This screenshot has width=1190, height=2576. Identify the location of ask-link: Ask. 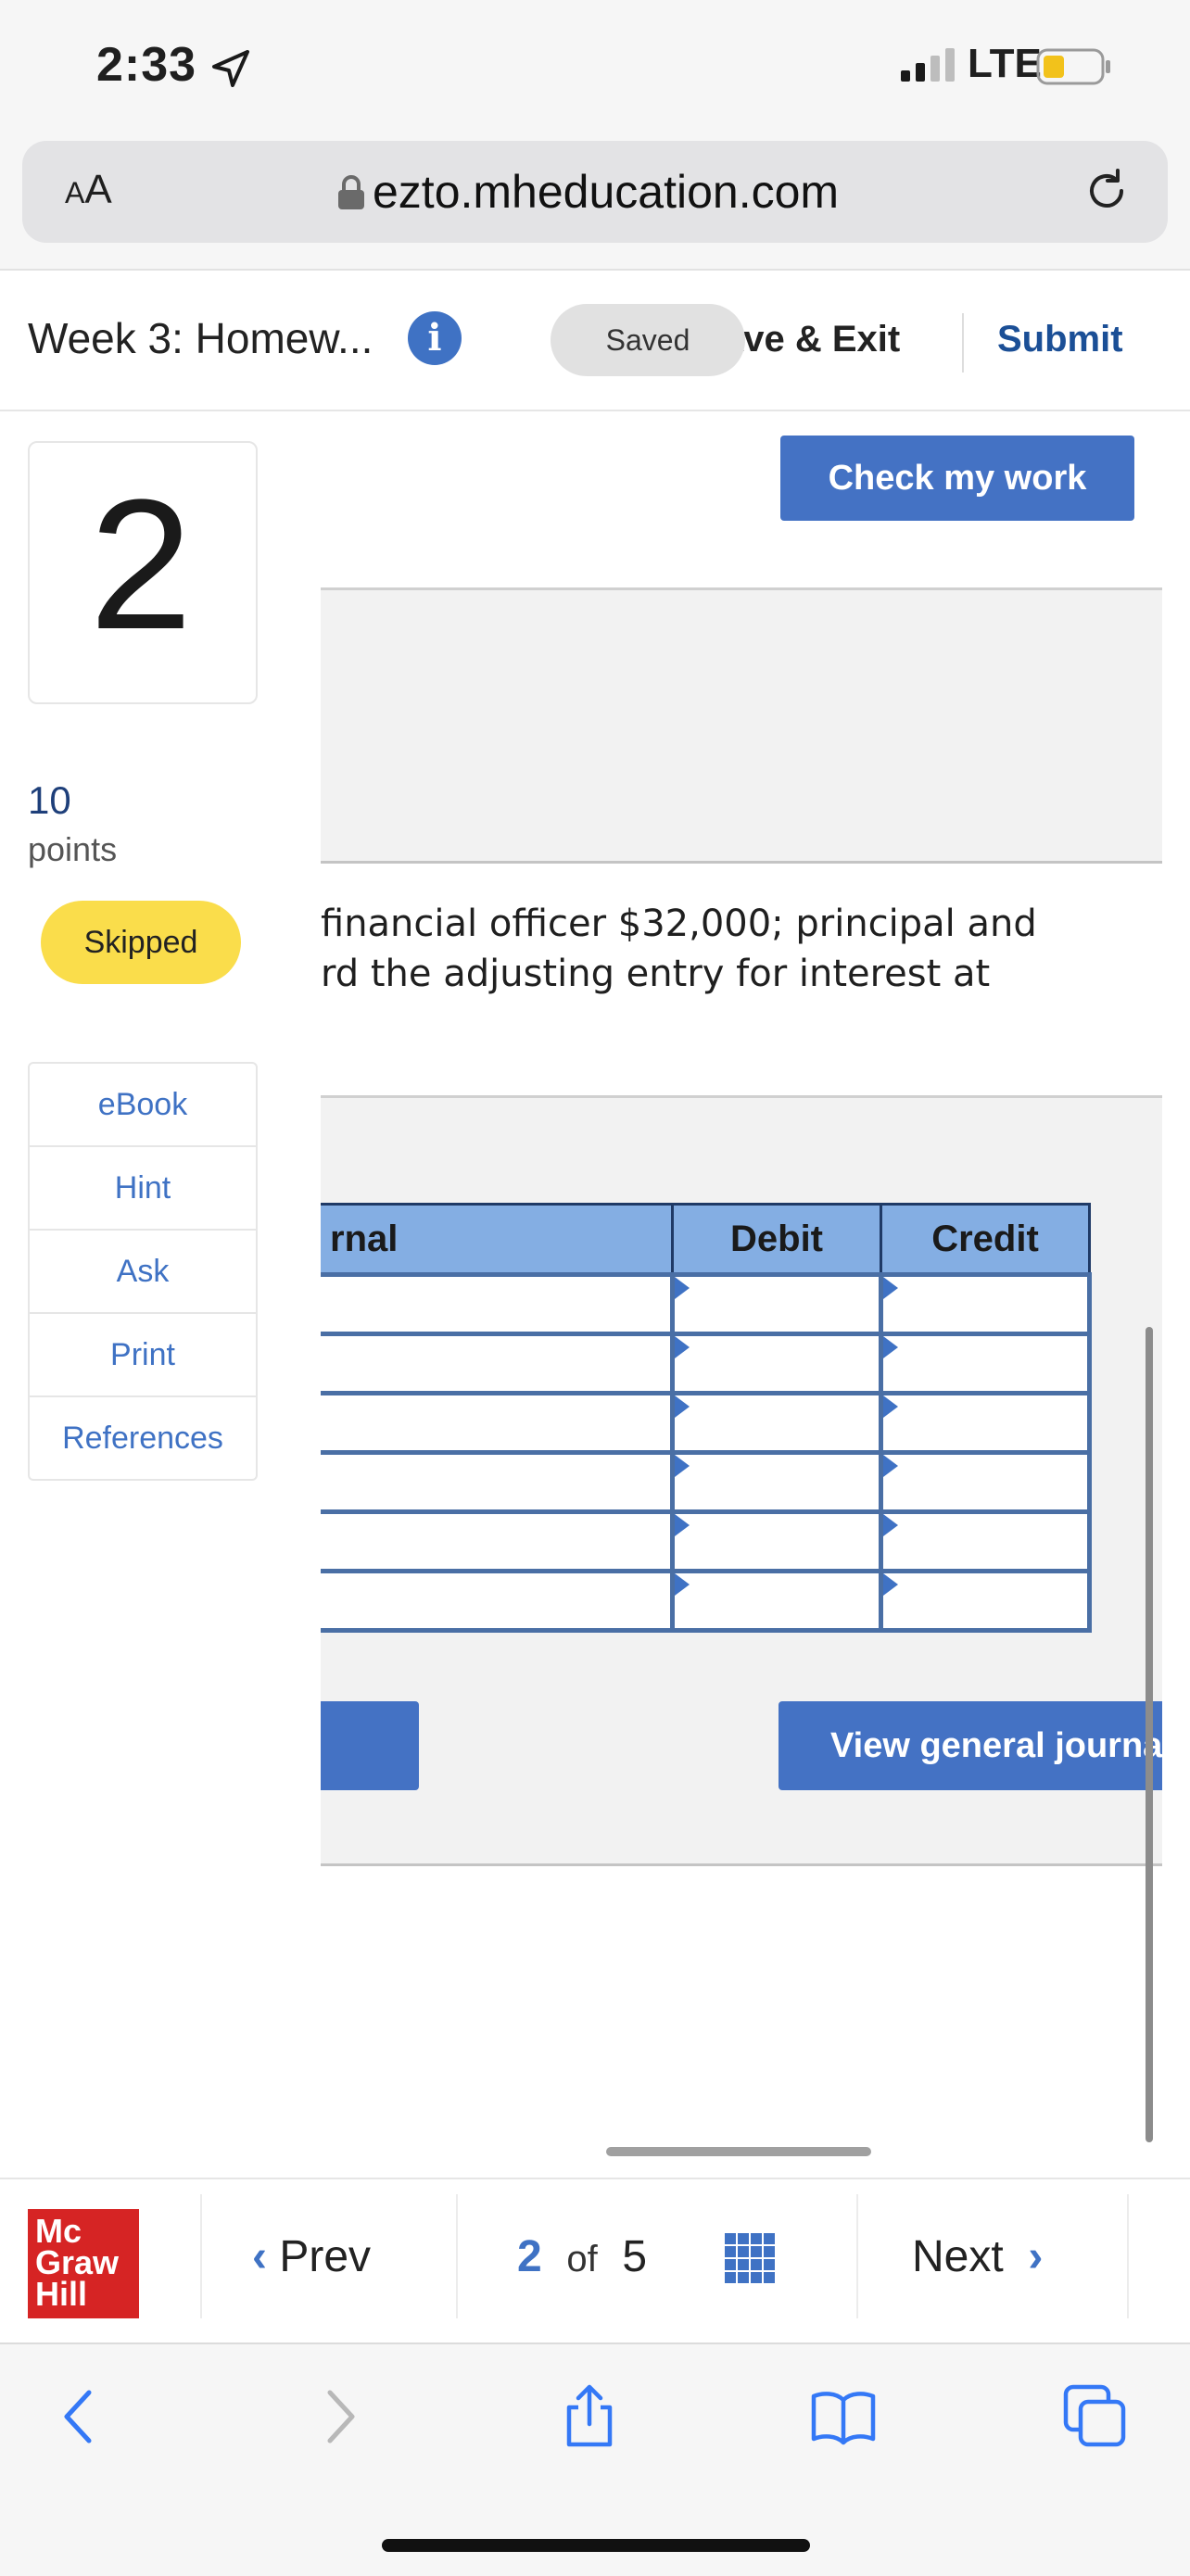
(143, 1272).